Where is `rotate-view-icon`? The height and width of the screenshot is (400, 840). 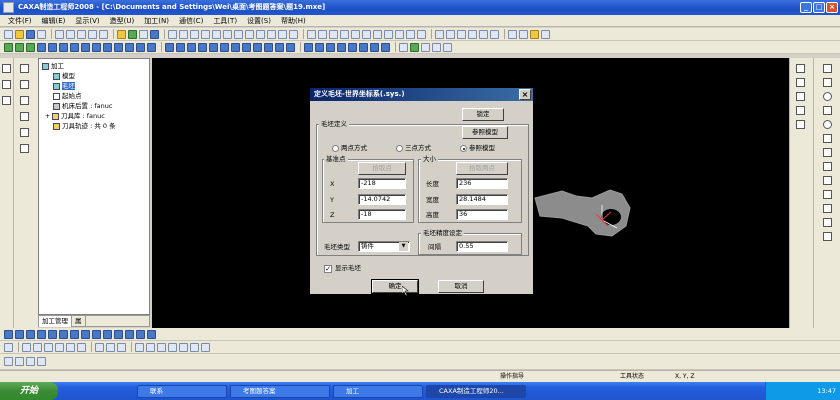 rotate-view-icon is located at coordinates (483, 34).